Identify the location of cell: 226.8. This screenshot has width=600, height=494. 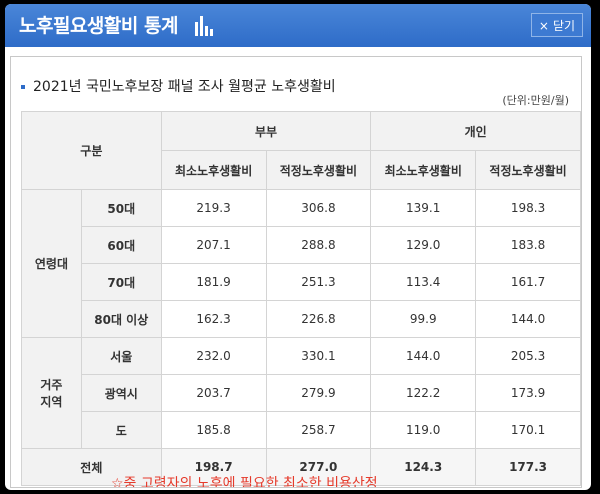
(318, 319).